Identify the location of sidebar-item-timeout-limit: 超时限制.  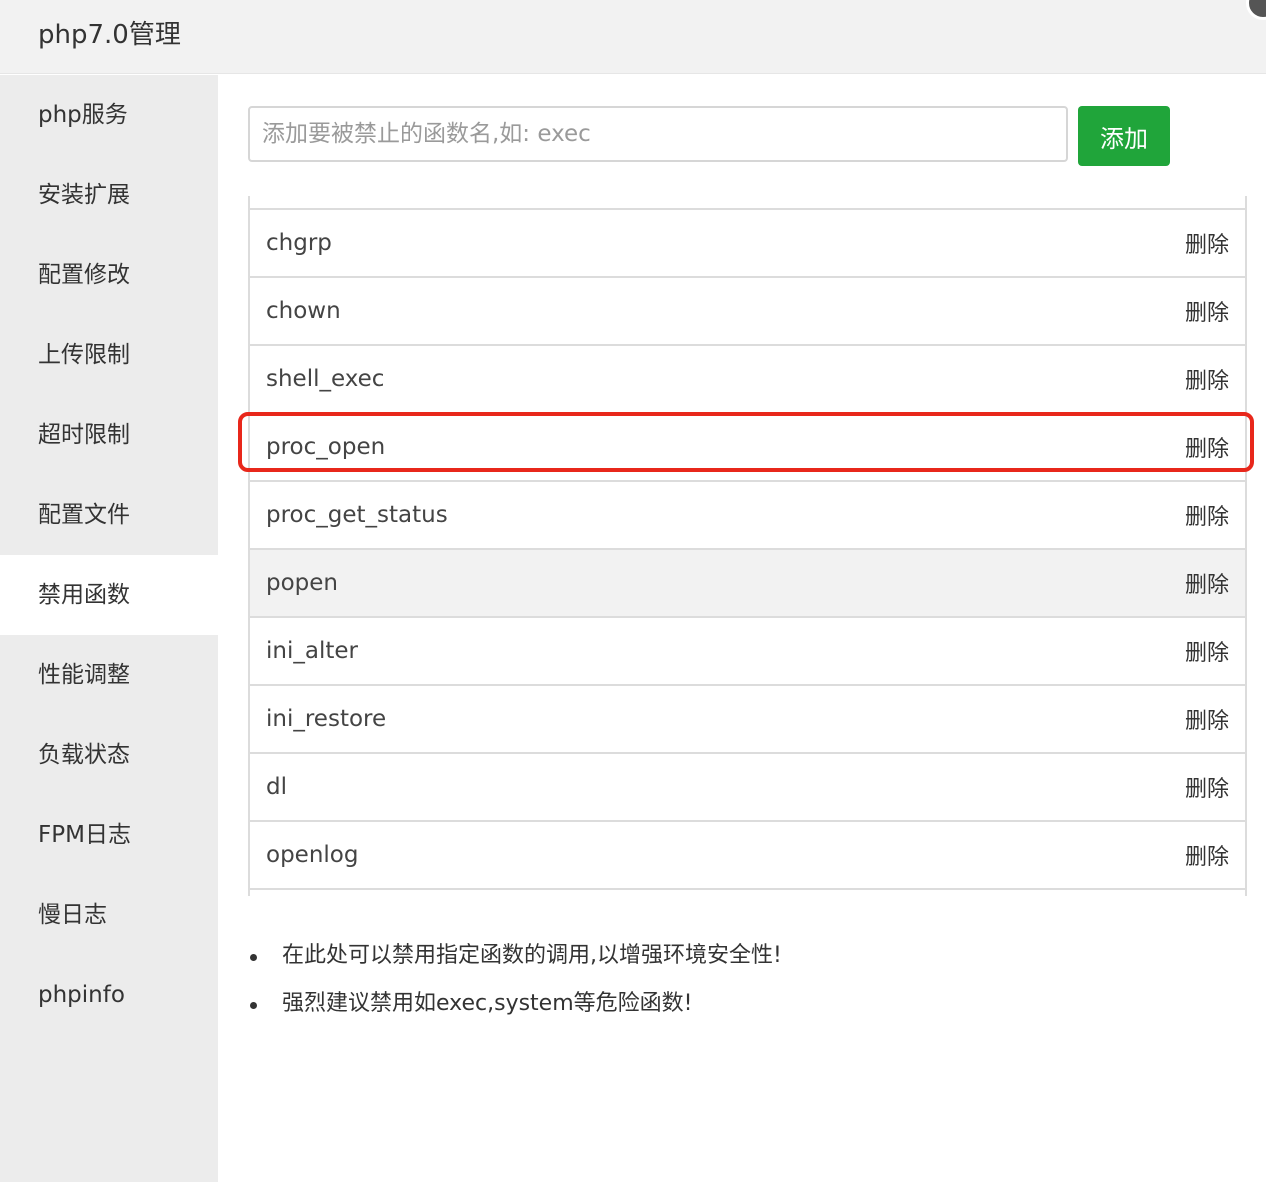
(109, 435).